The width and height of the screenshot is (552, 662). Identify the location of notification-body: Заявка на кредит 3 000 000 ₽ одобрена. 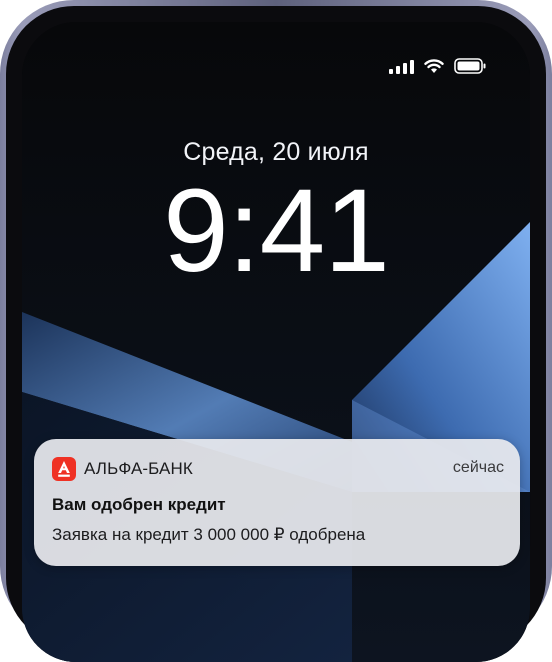
(209, 534).